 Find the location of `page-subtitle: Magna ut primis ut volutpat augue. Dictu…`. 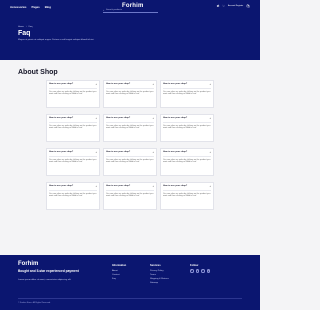

page-subtitle: Magna ut primis ut volutpat augue. Dictu… is located at coordinates (56, 40).